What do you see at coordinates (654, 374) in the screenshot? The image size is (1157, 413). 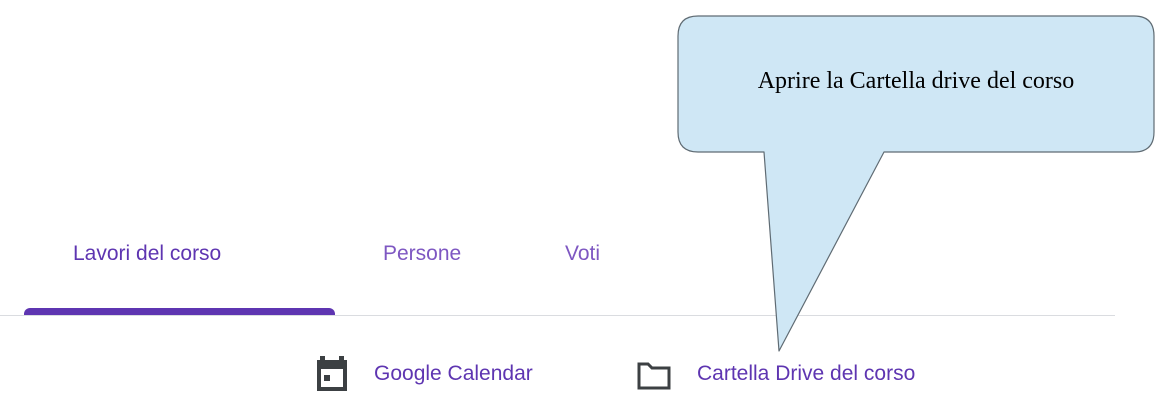 I see `folder-icon` at bounding box center [654, 374].